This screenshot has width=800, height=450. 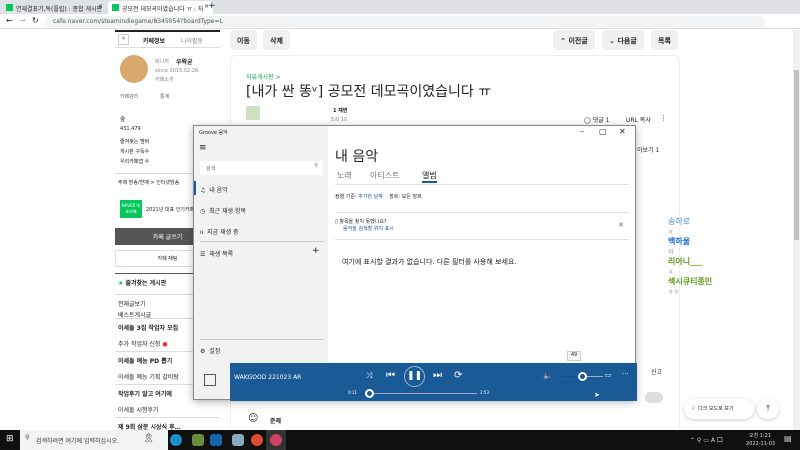 What do you see at coordinates (219, 231) in the screenshot?
I see `nav-now-playing: ıı 지금 재생 중` at bounding box center [219, 231].